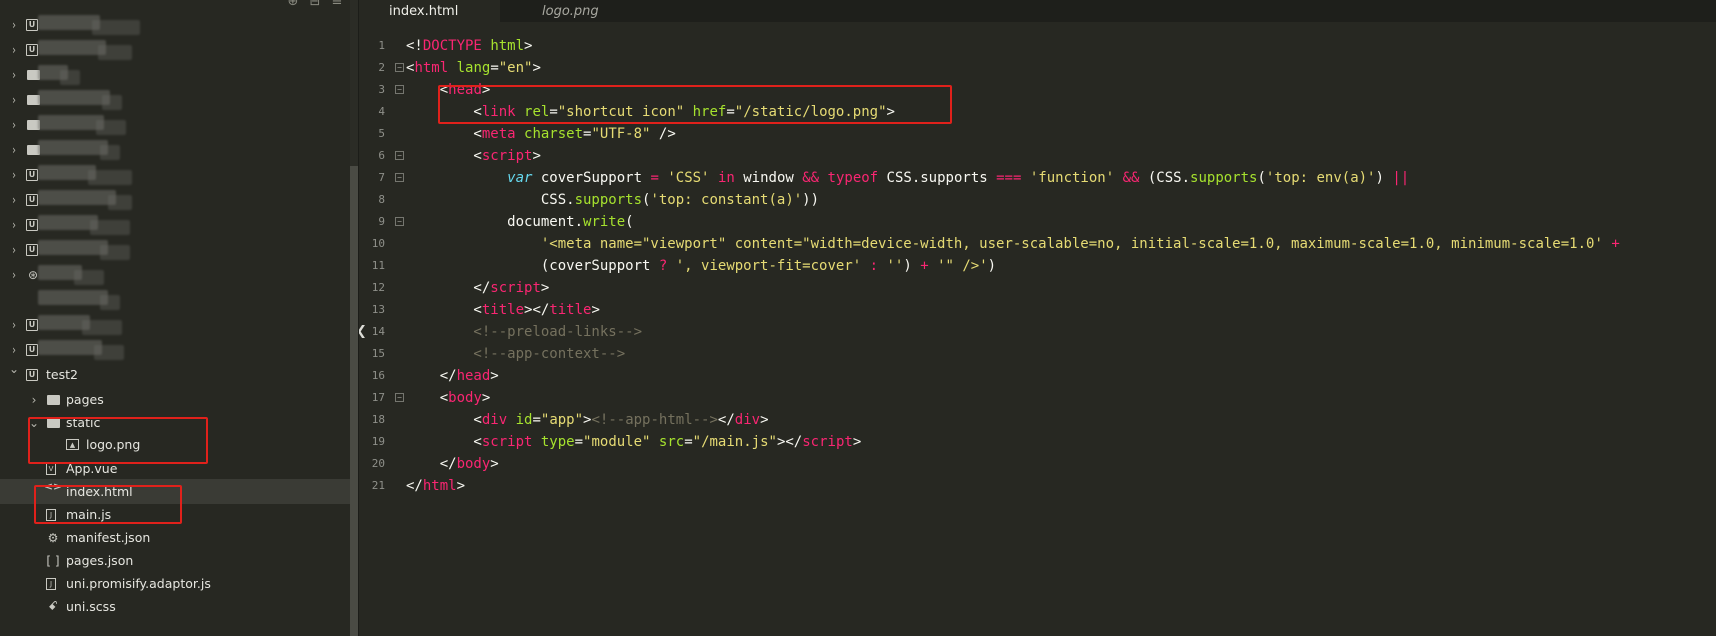 The image size is (1716, 636). I want to click on file-tree-item-manifest-json: ⚙ manifest.json, so click(175, 537).